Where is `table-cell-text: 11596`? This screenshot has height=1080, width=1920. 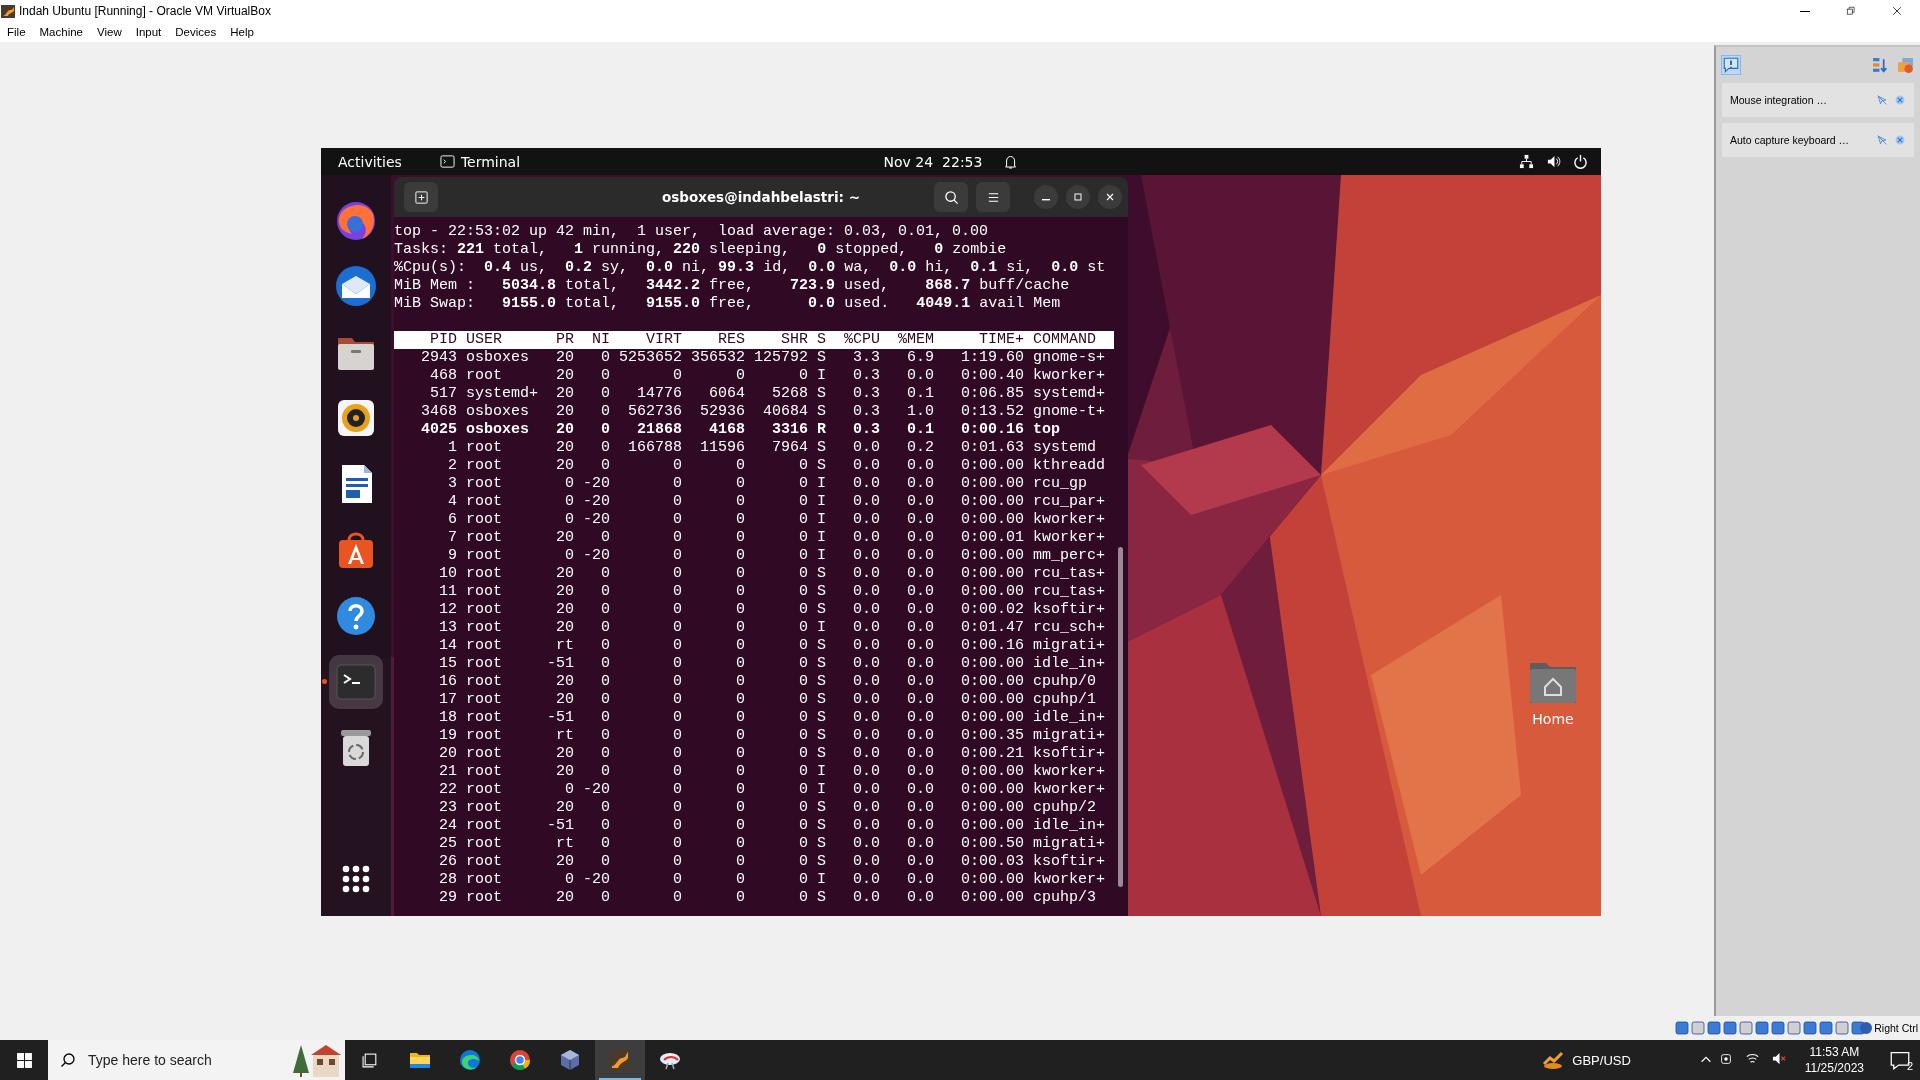 table-cell-text: 11596 is located at coordinates (722, 448).